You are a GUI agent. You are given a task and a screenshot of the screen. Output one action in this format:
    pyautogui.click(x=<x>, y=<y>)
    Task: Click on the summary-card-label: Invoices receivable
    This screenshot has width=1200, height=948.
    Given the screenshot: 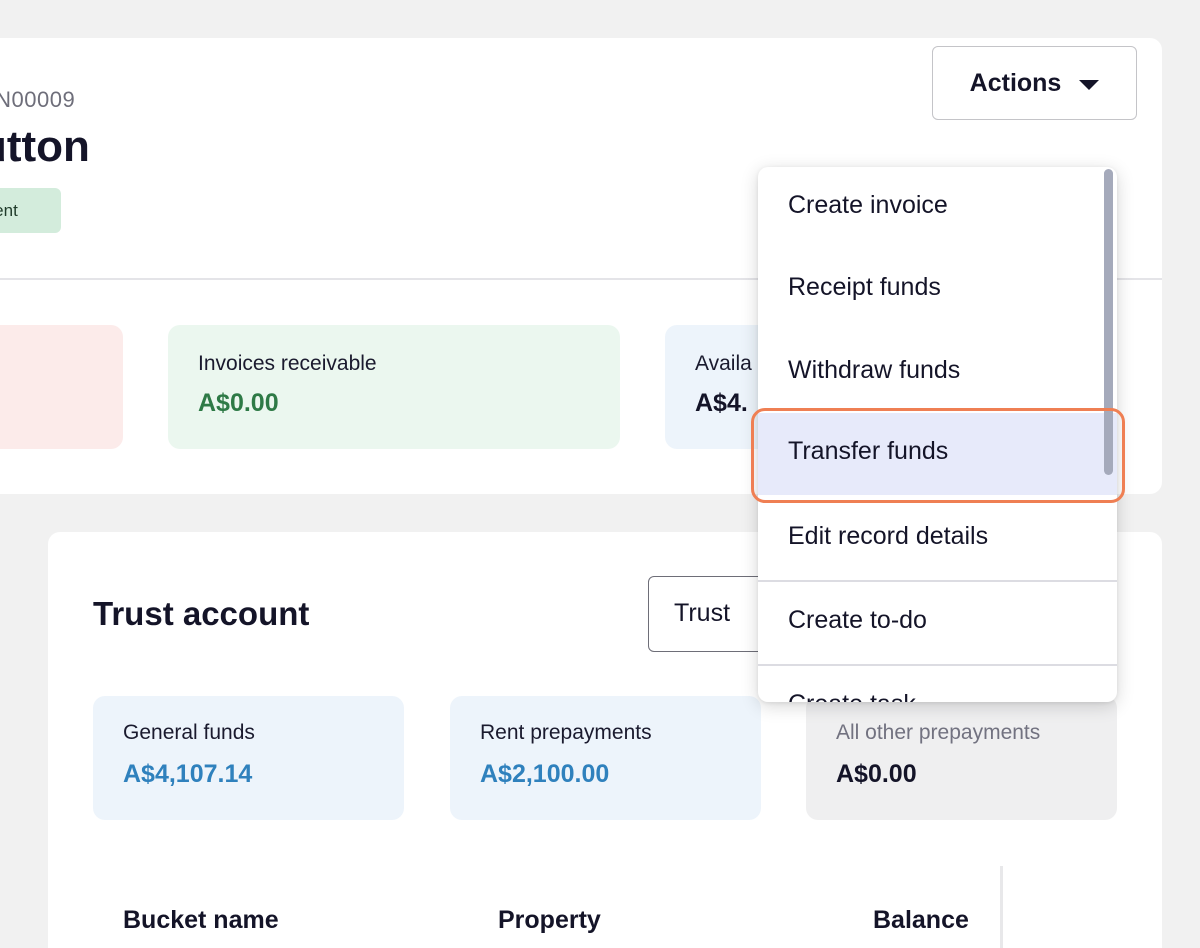 What is the action you would take?
    pyautogui.click(x=287, y=363)
    